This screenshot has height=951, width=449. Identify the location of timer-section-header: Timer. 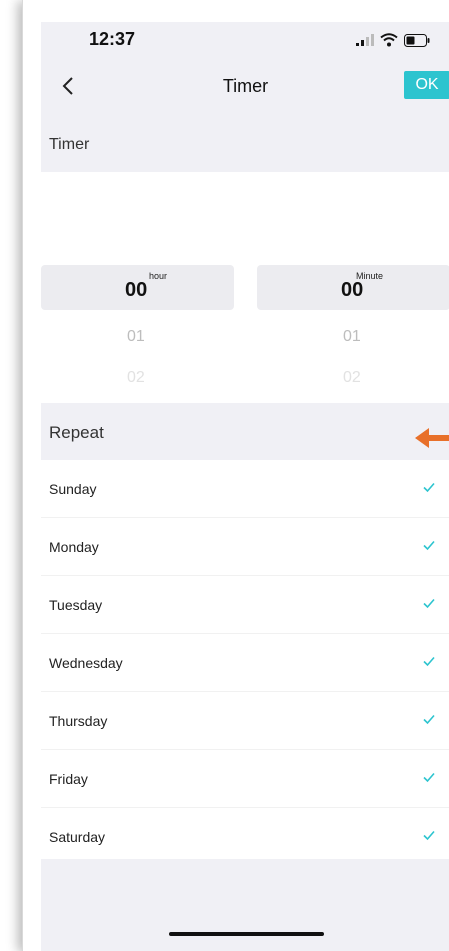
(245, 142).